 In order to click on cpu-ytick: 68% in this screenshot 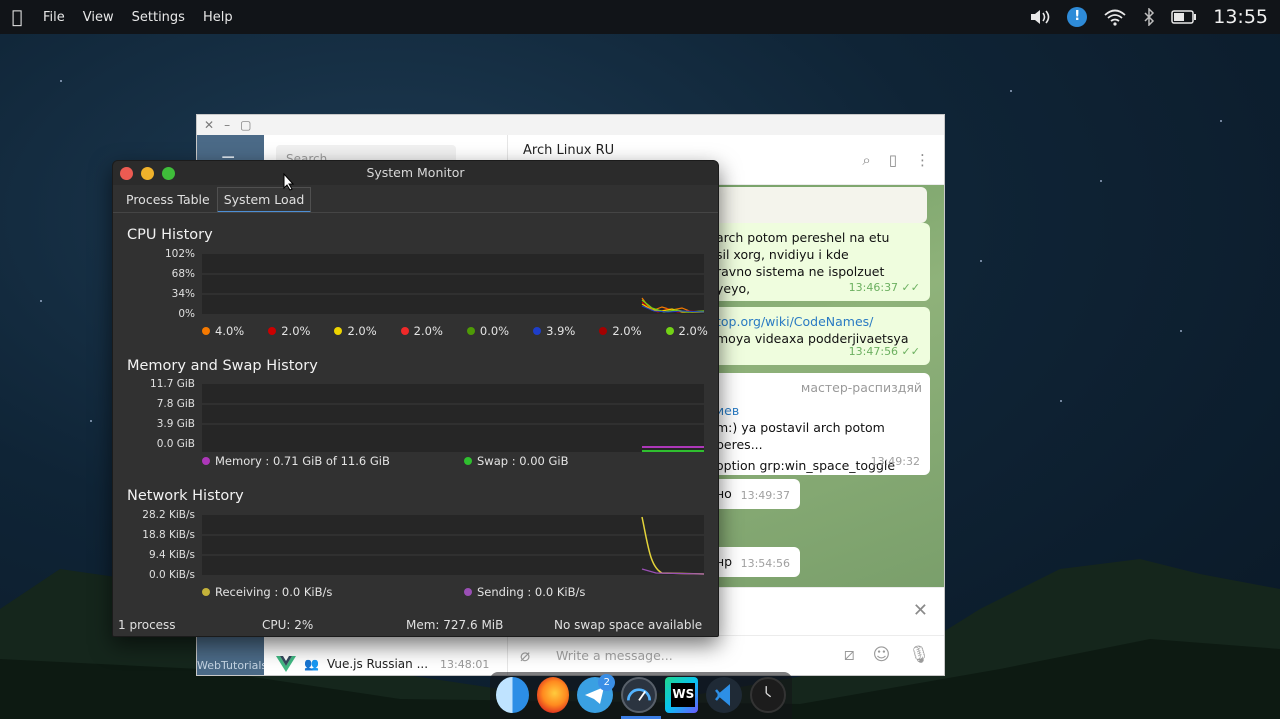, I will do `click(183, 274)`.